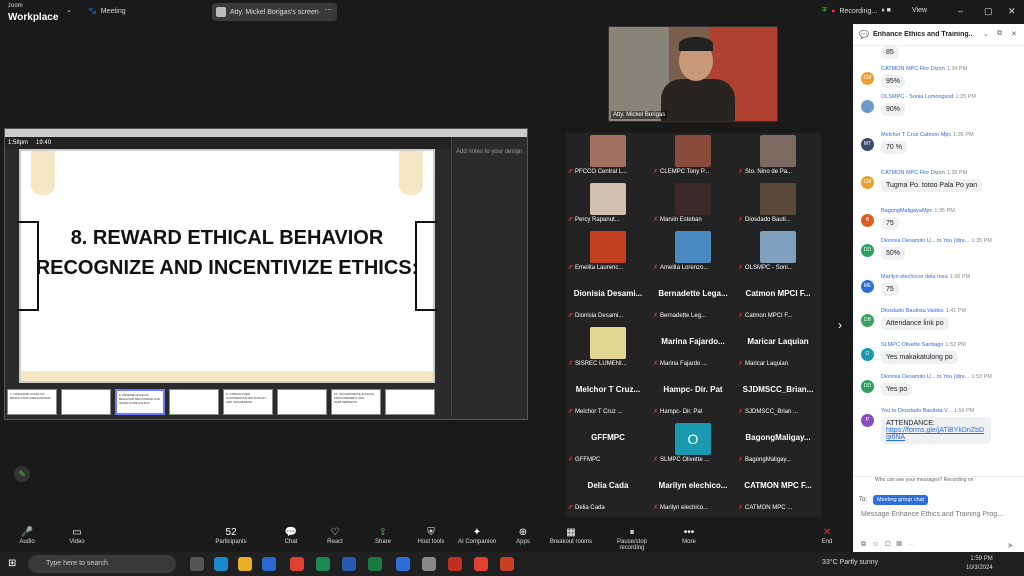 The height and width of the screenshot is (576, 1024). What do you see at coordinates (919, 10) in the screenshot?
I see `view-button: View` at bounding box center [919, 10].